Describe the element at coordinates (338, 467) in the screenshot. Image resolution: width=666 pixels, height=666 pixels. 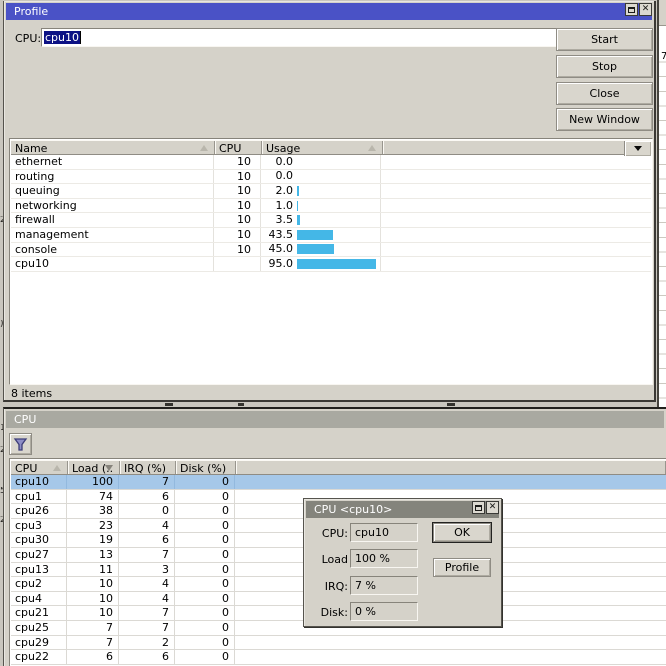
I see `cpu-table-header: CPU Load (.. IRQ (%) Disk (%)` at that location.